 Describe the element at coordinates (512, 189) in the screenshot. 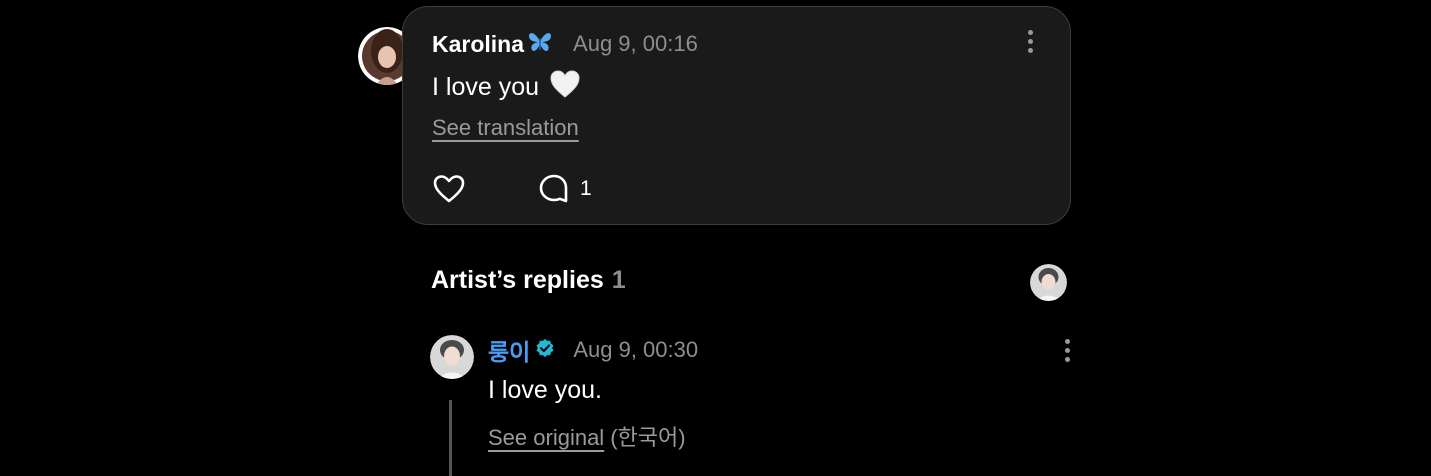

I see `comment-actions: 1` at that location.